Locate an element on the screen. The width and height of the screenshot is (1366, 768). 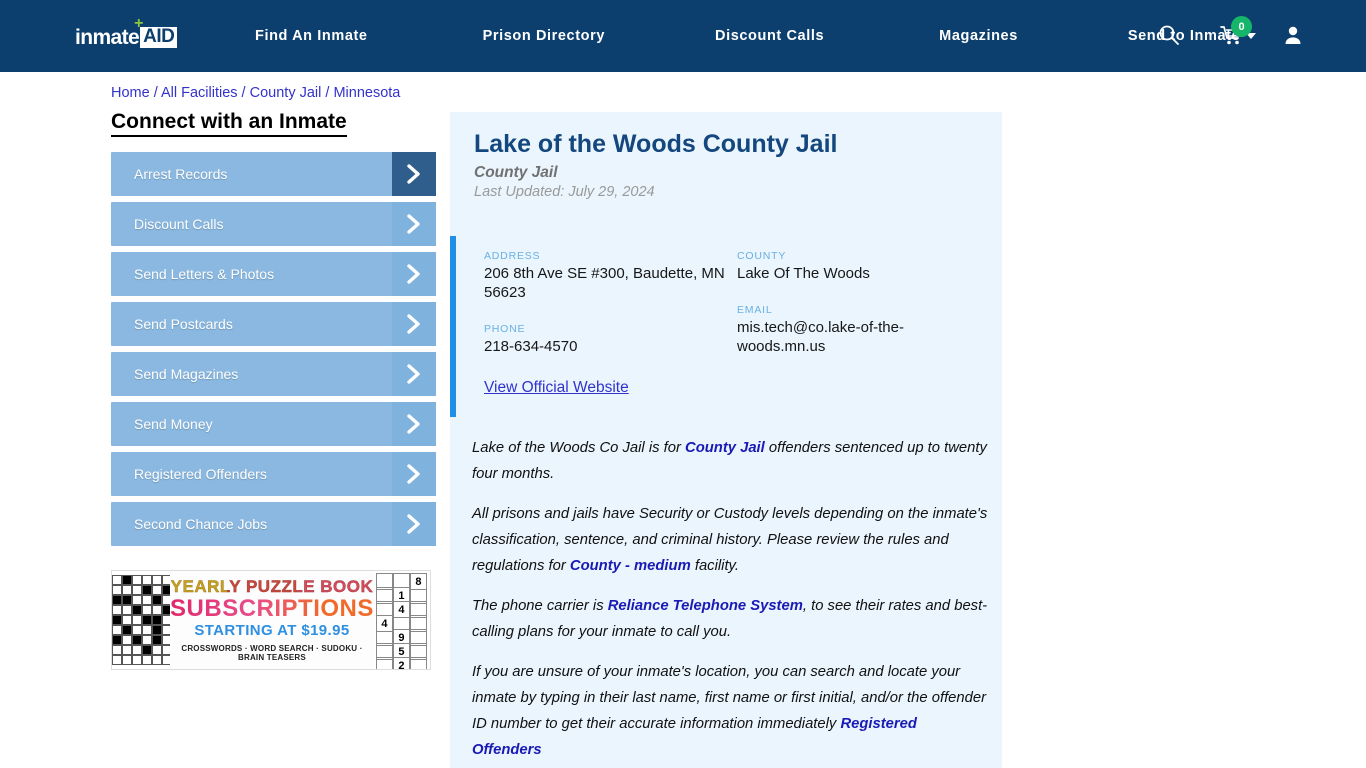
ad-price-line: STARTING AT $19.95 is located at coordinates (272, 630).